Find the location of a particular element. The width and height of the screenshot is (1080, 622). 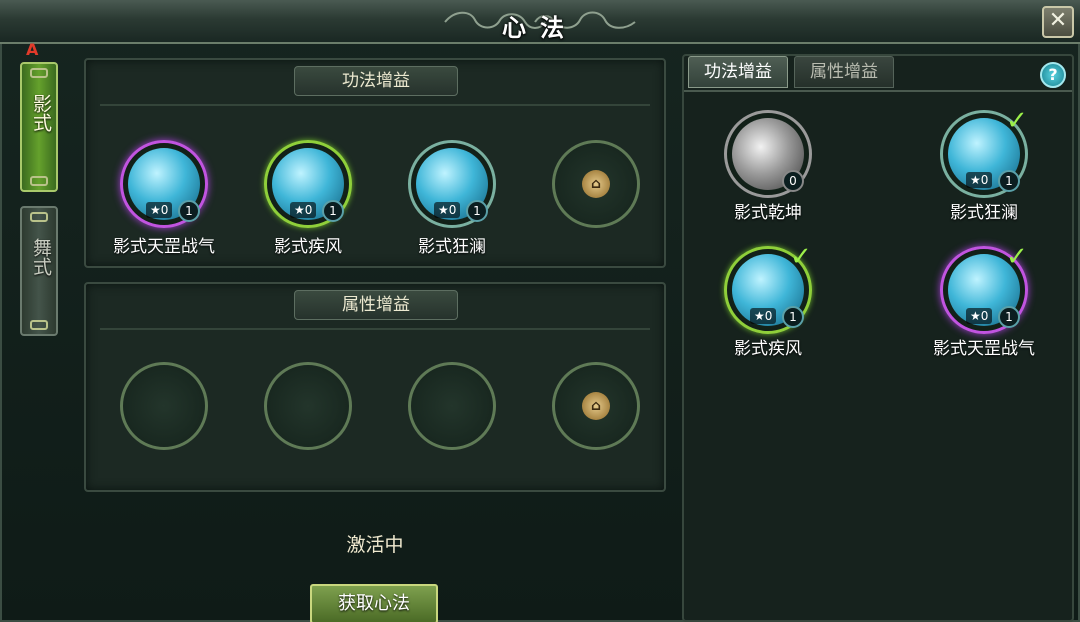

count-badge: 0 is located at coordinates (793, 181).